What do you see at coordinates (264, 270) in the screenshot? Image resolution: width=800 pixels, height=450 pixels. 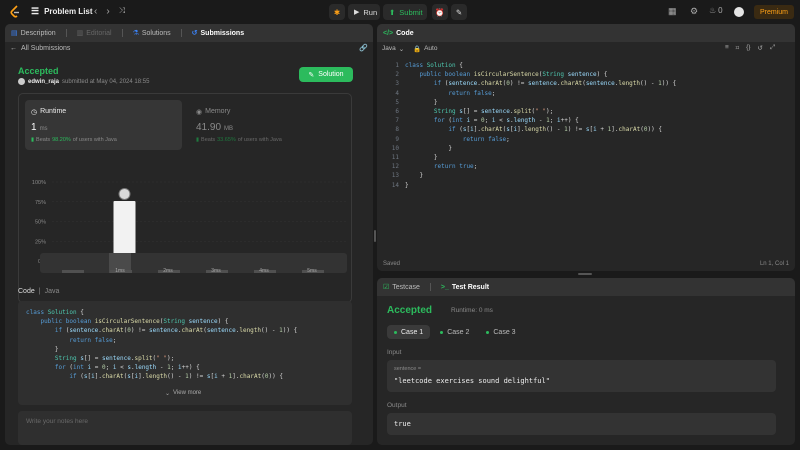 I see `minimap-label: 4ms` at bounding box center [264, 270].